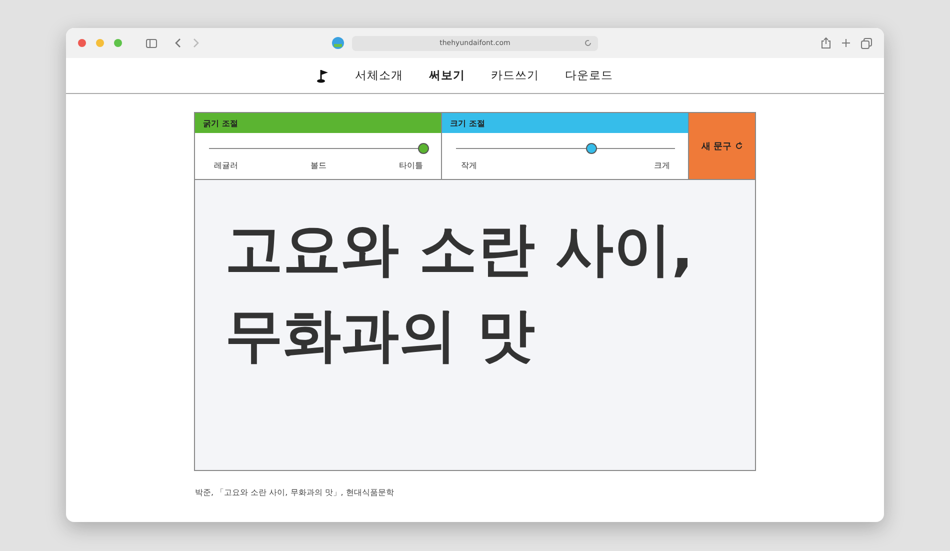 The image size is (950, 551). Describe the element at coordinates (662, 165) in the screenshot. I see `slider-label: 크게` at that location.